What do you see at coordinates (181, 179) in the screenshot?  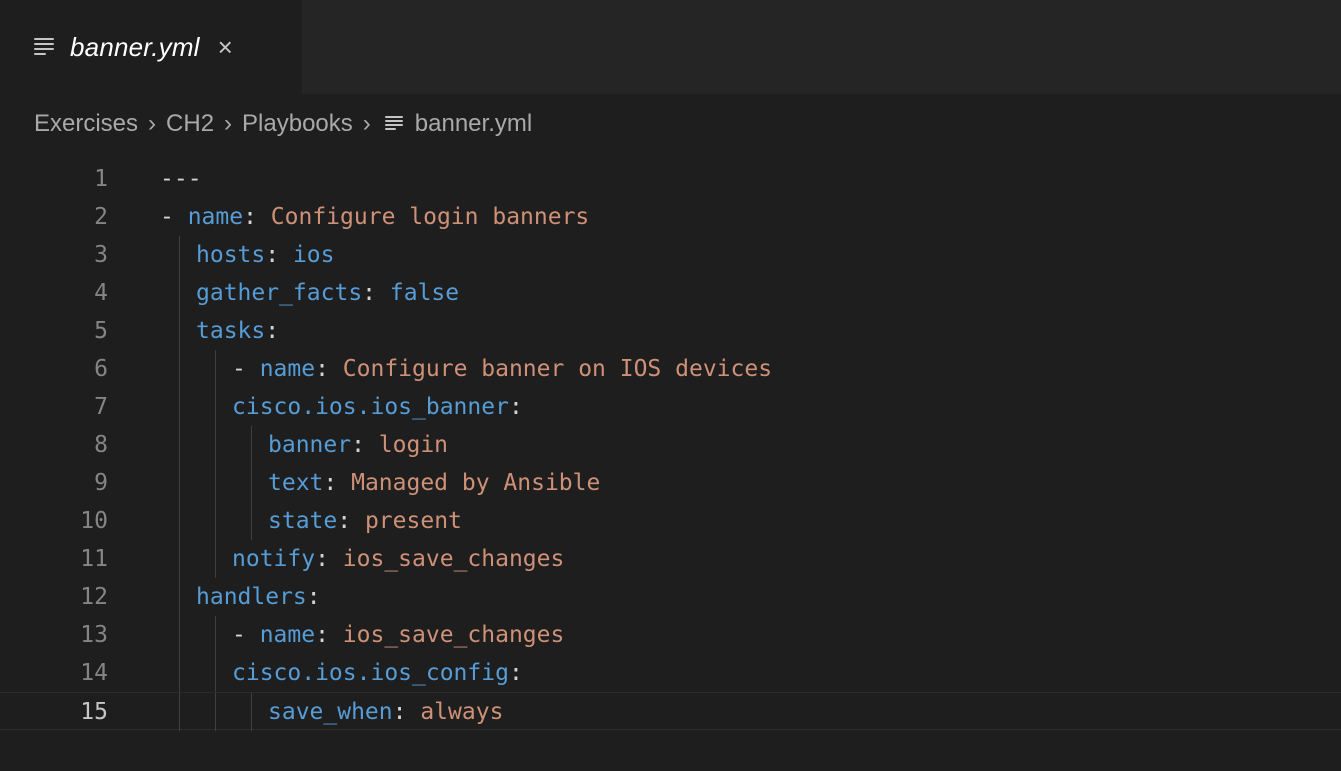 I see `code-text: ---` at bounding box center [181, 179].